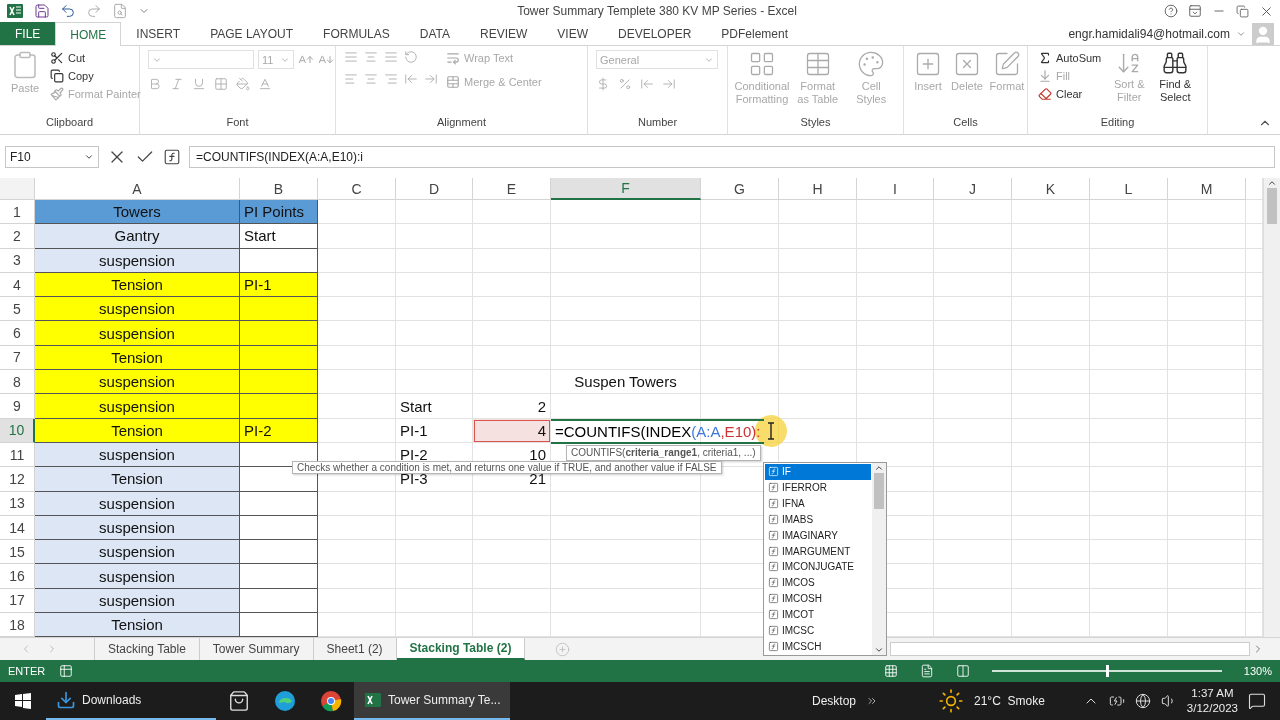  Describe the element at coordinates (818, 566) in the screenshot. I see `autocomplete-item: IMCONJUGATE` at that location.